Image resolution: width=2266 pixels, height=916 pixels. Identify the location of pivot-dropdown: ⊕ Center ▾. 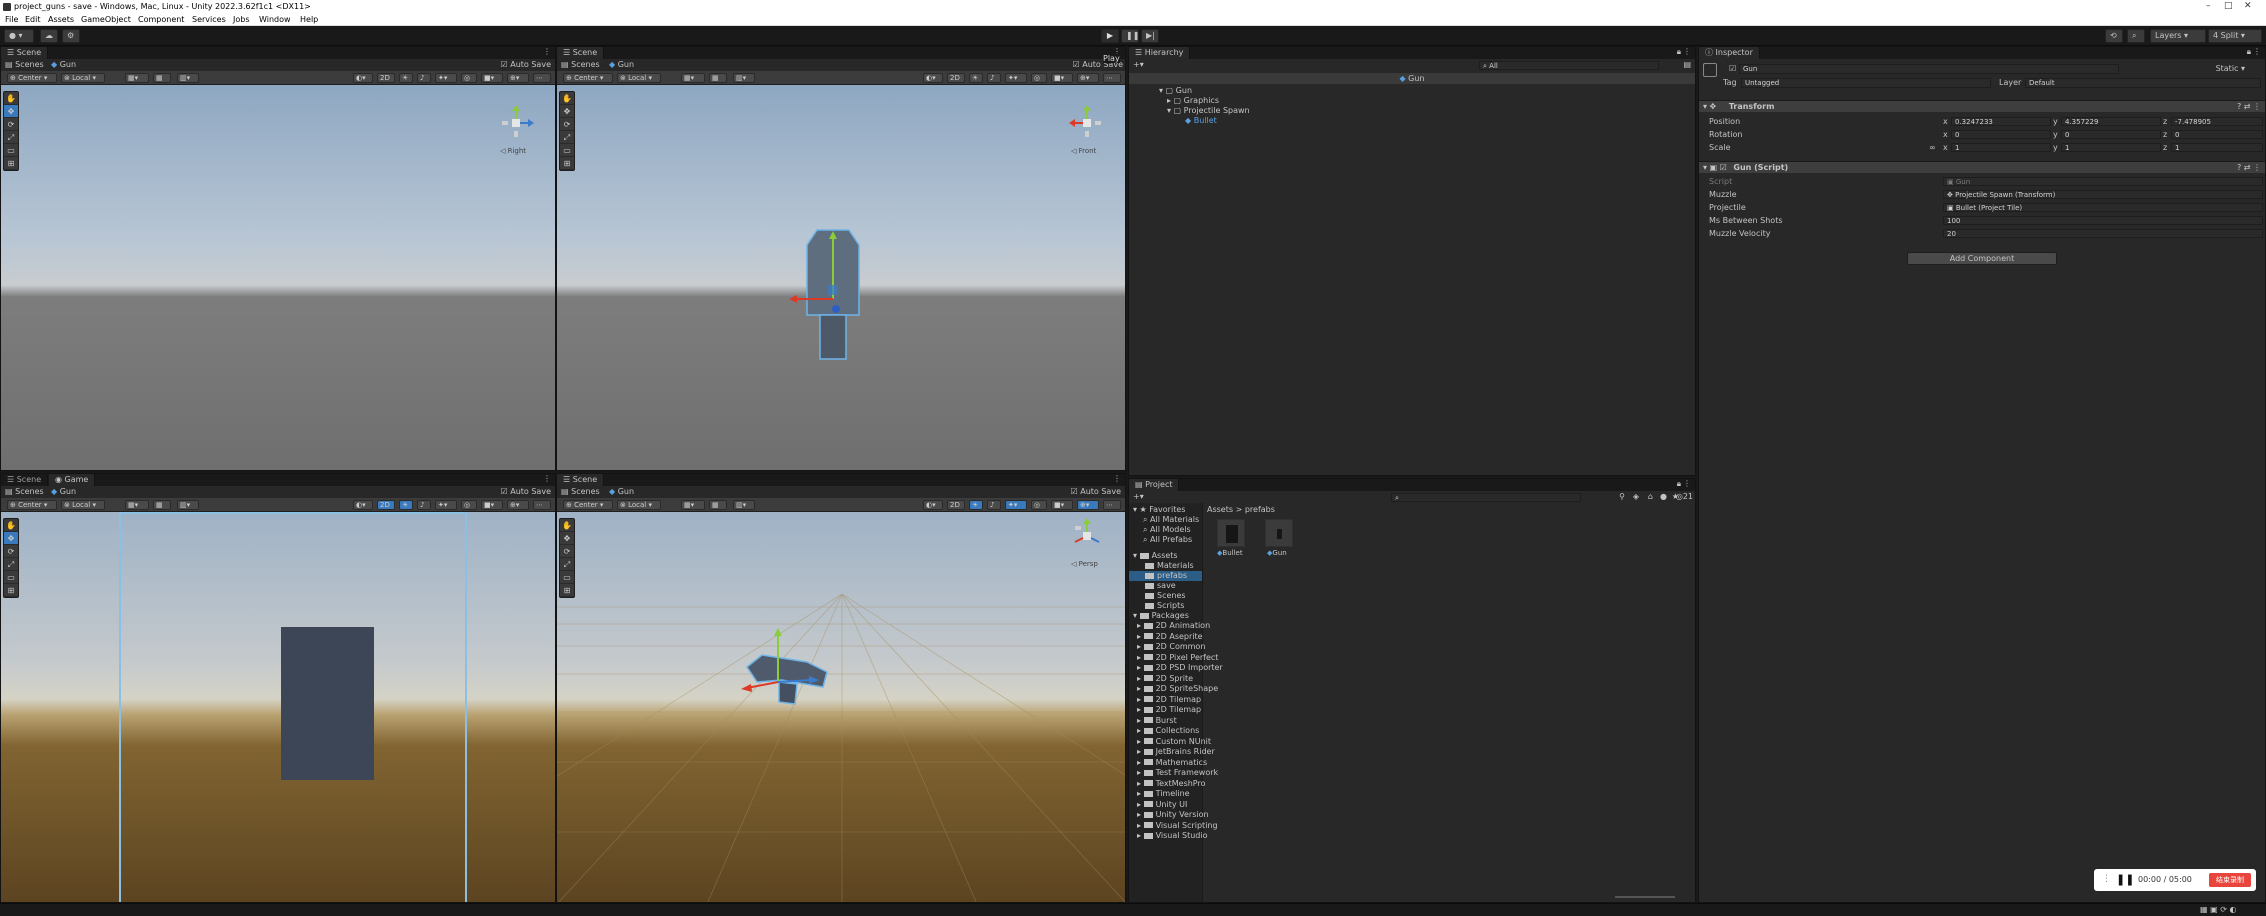
(32, 78).